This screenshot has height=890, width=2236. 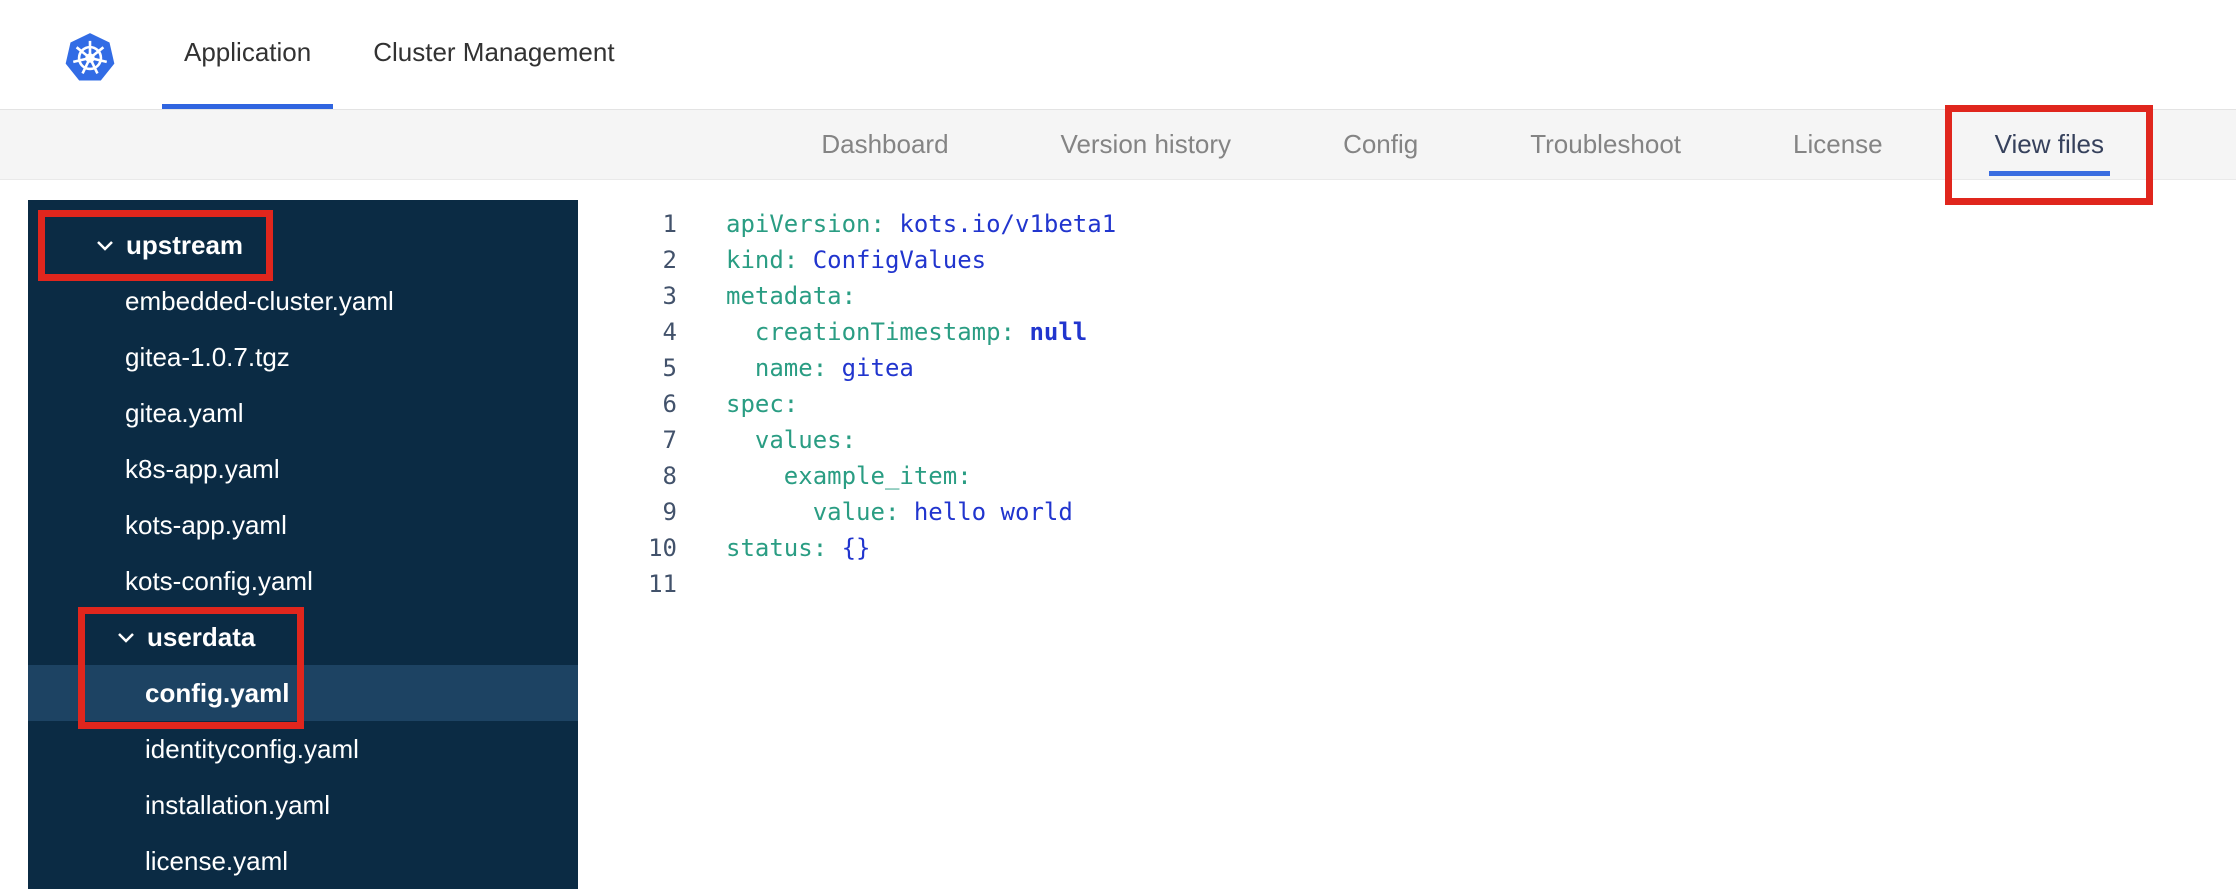 I want to click on tree-item-label: license.yaml, so click(x=217, y=860).